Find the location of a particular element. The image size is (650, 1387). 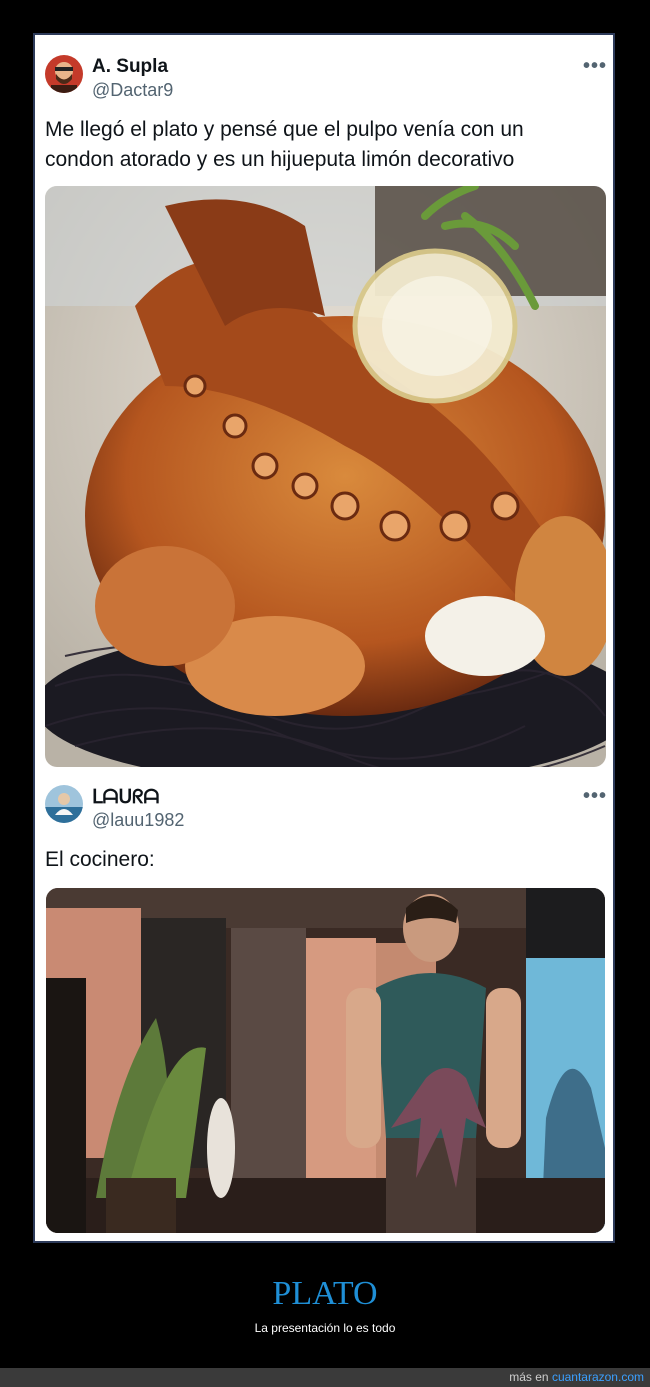

author-name: A. Supla is located at coordinates (130, 67).